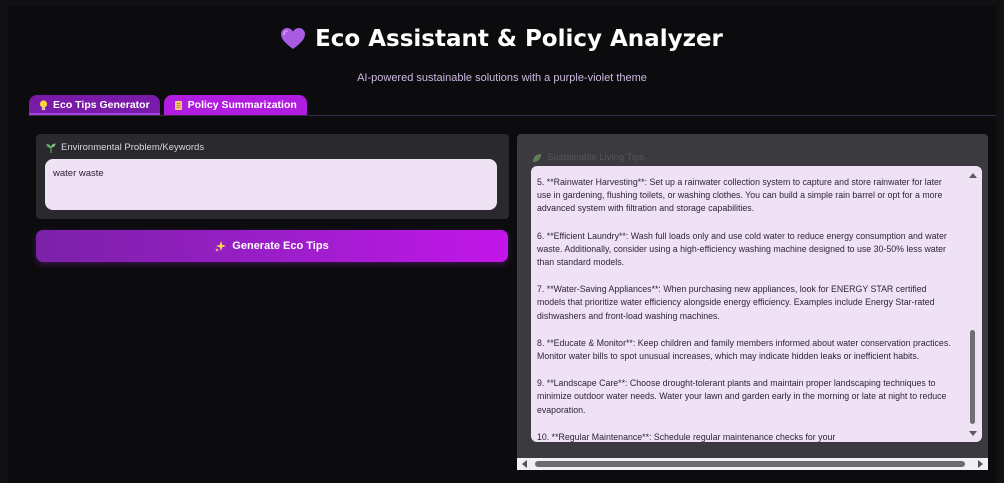  Describe the element at coordinates (101, 105) in the screenshot. I see `tab-label: Eco Tips Generator` at that location.